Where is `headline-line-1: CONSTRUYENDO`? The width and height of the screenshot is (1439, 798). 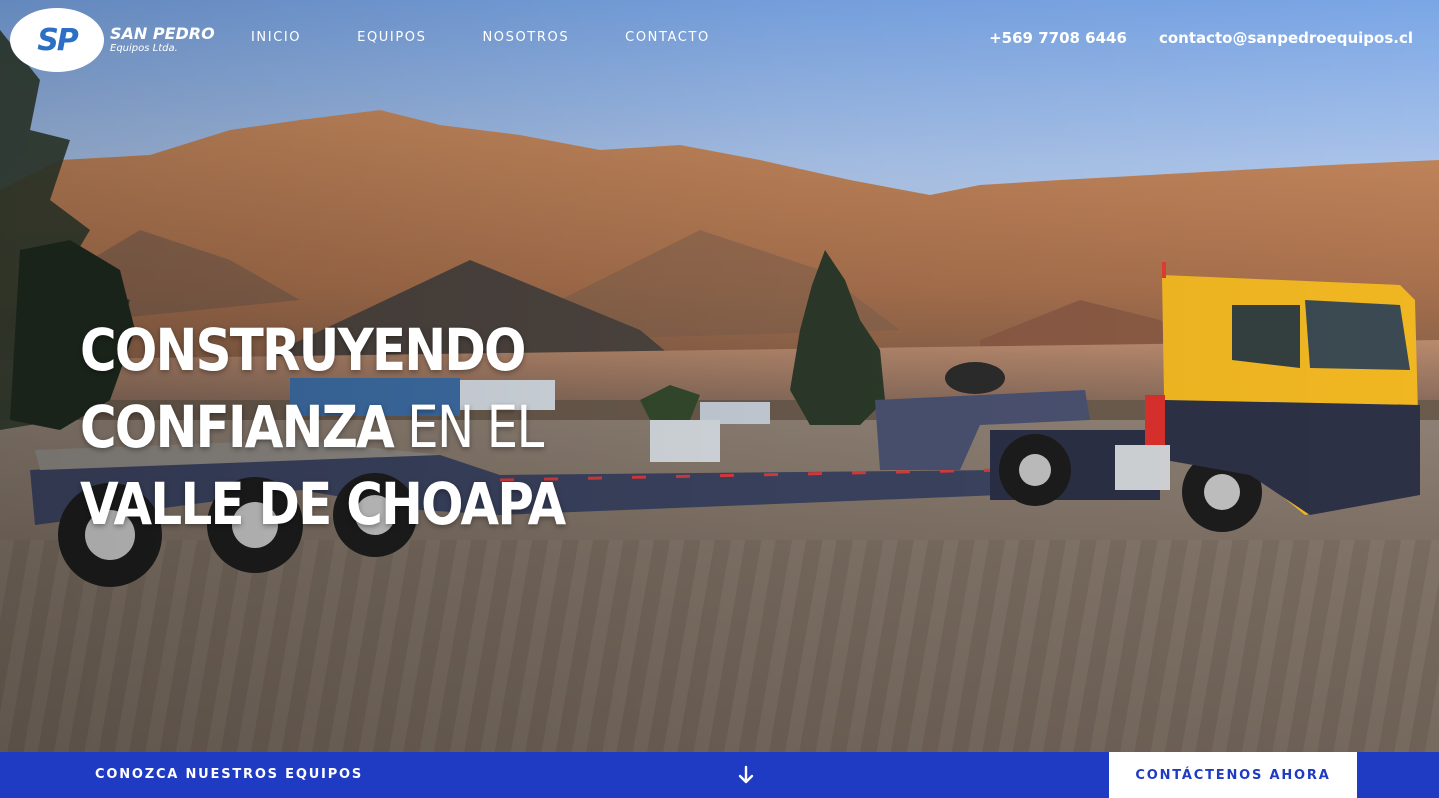 headline-line-1: CONSTRUYENDO is located at coordinates (303, 350).